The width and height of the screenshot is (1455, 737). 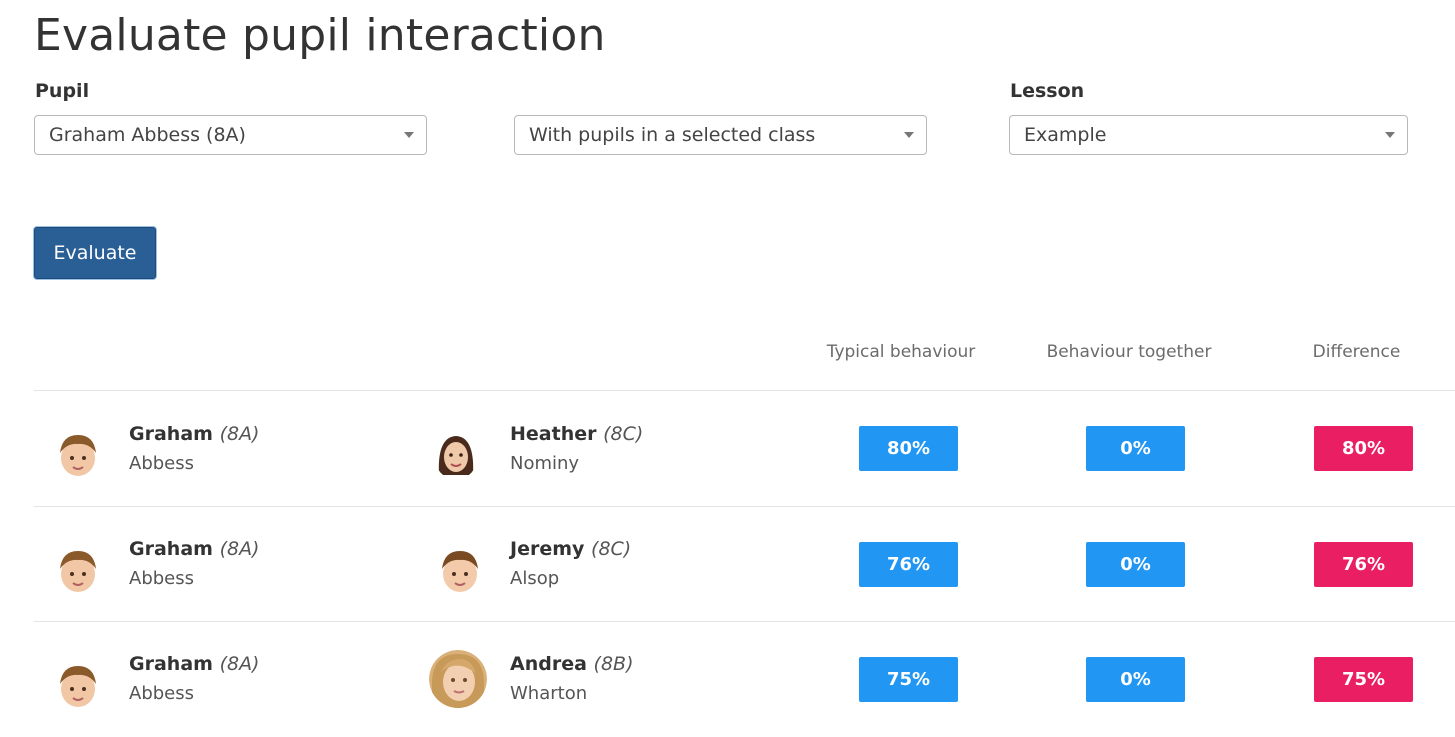 I want to click on typical-behaviour-badge: 80%, so click(x=908, y=448).